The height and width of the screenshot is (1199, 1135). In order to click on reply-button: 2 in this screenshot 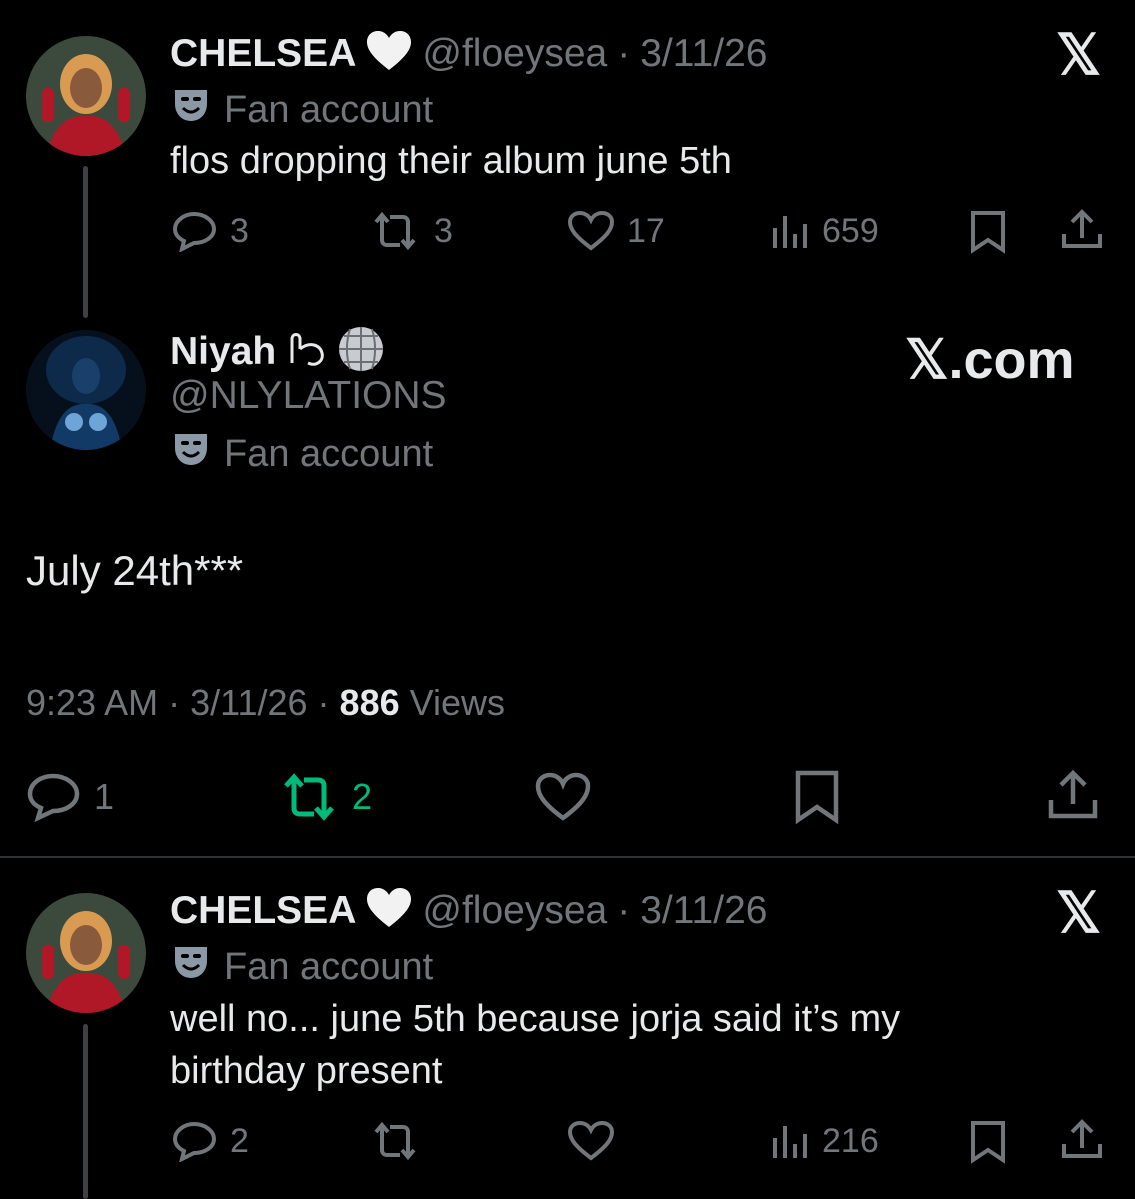, I will do `click(210, 1141)`.